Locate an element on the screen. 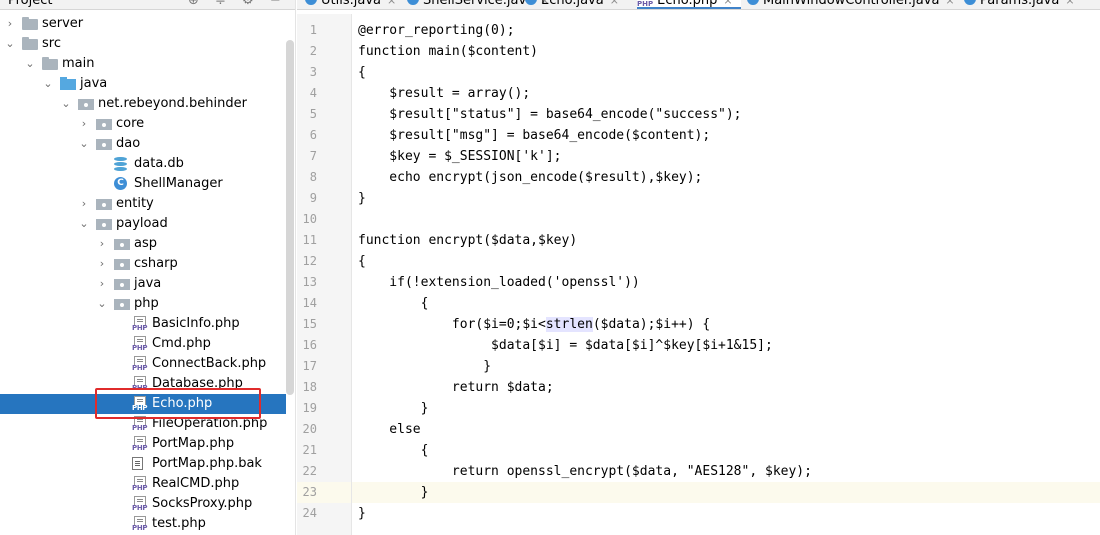 The width and height of the screenshot is (1100, 535). tree-item: › asp is located at coordinates (143, 244).